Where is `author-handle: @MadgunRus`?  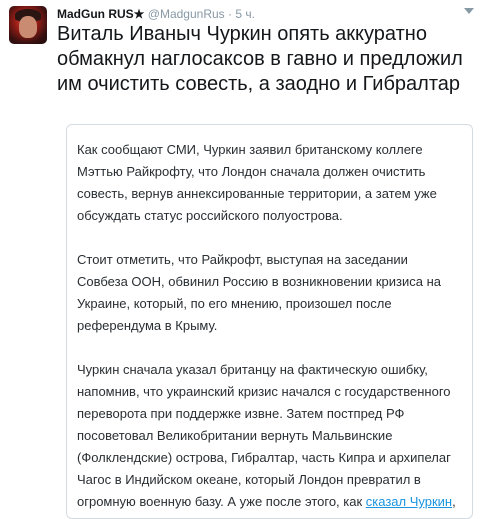 author-handle: @MadgunRus is located at coordinates (186, 14).